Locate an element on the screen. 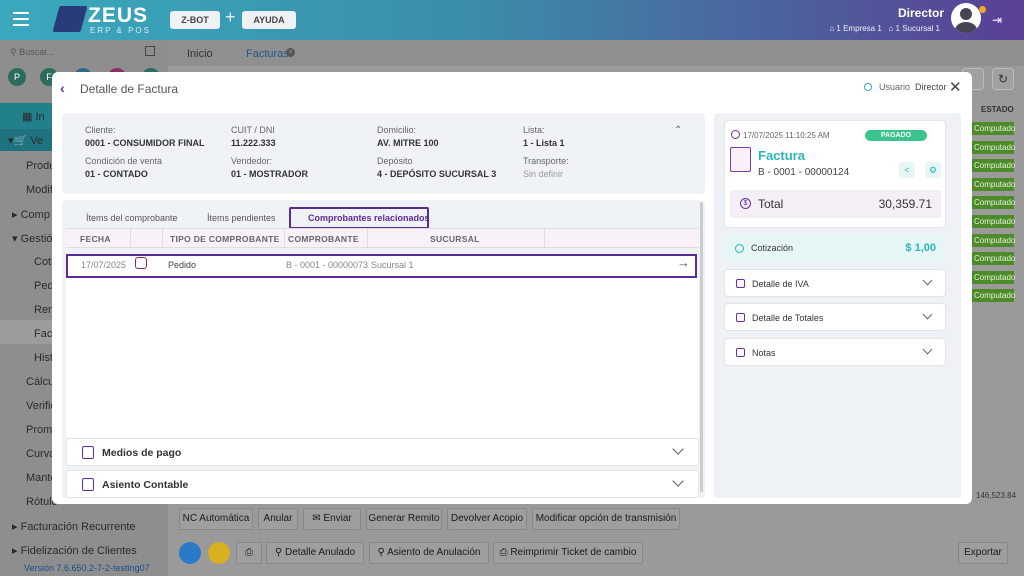 This screenshot has width=1024, height=576. notification-dot-icon is located at coordinates (982, 9).